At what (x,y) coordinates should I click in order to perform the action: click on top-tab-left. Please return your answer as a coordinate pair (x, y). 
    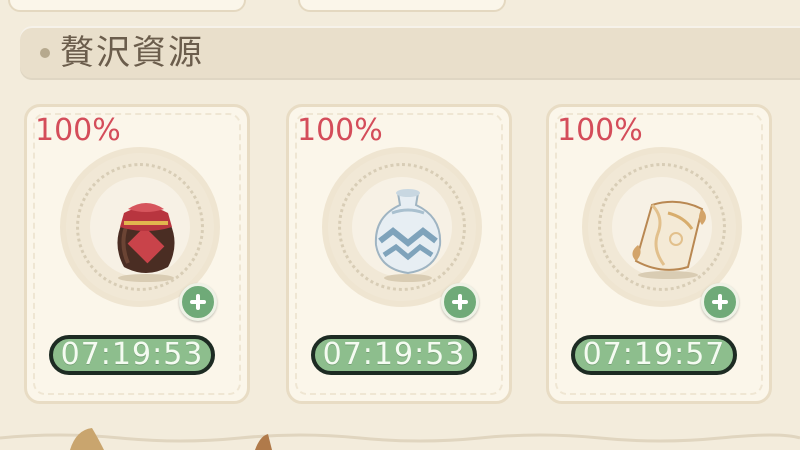
    Looking at the image, I should click on (127, 6).